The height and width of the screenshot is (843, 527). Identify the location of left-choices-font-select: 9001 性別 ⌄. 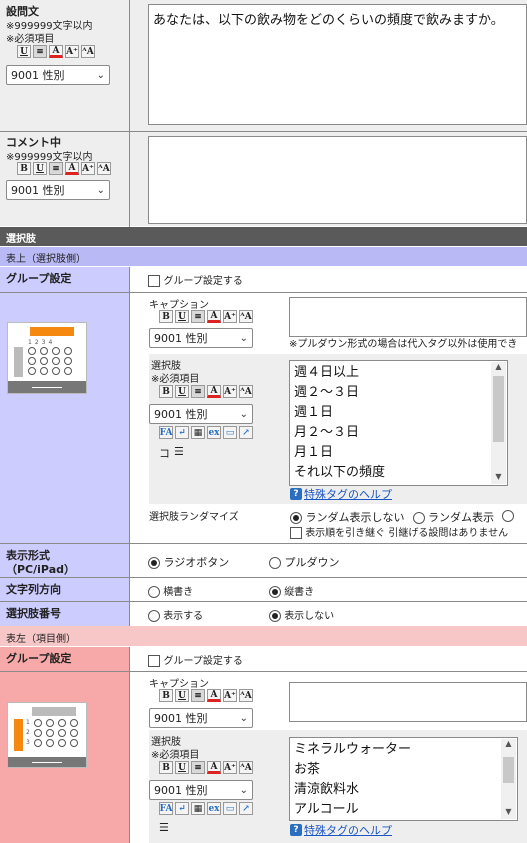
(201, 790).